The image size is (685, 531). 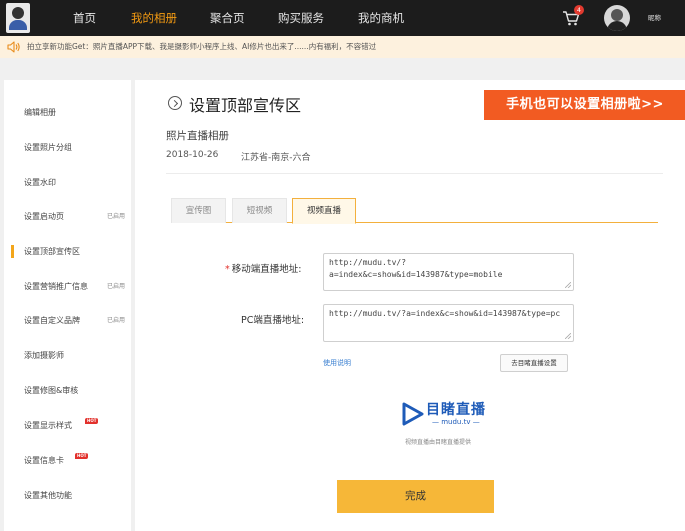 What do you see at coordinates (175, 103) in the screenshot?
I see `chevron-circle-icon` at bounding box center [175, 103].